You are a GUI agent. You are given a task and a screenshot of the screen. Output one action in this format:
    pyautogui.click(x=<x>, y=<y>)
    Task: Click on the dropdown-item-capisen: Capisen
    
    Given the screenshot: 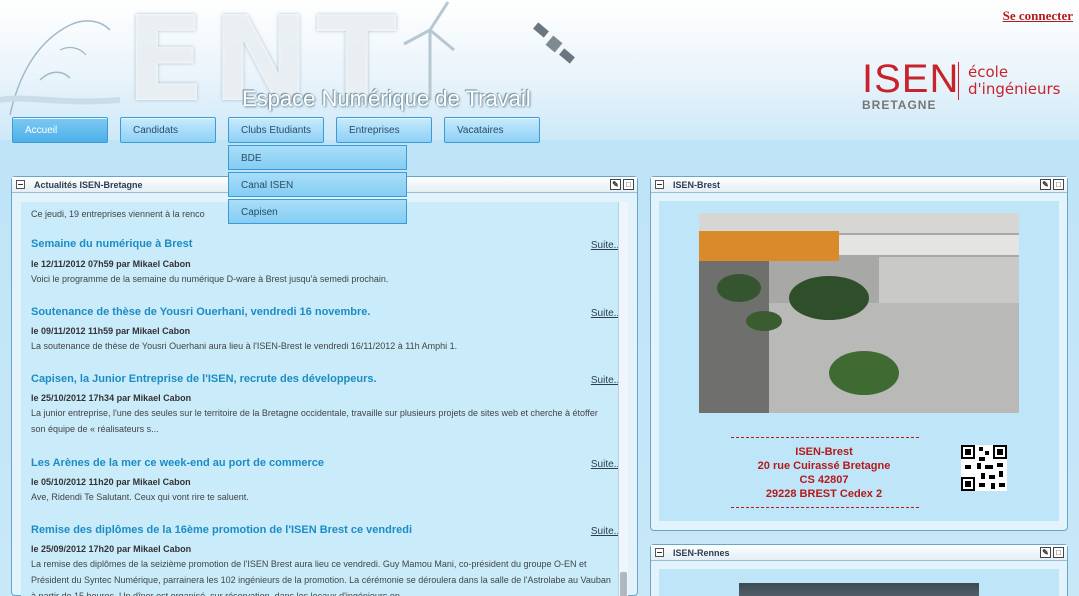 What is the action you would take?
    pyautogui.click(x=317, y=211)
    